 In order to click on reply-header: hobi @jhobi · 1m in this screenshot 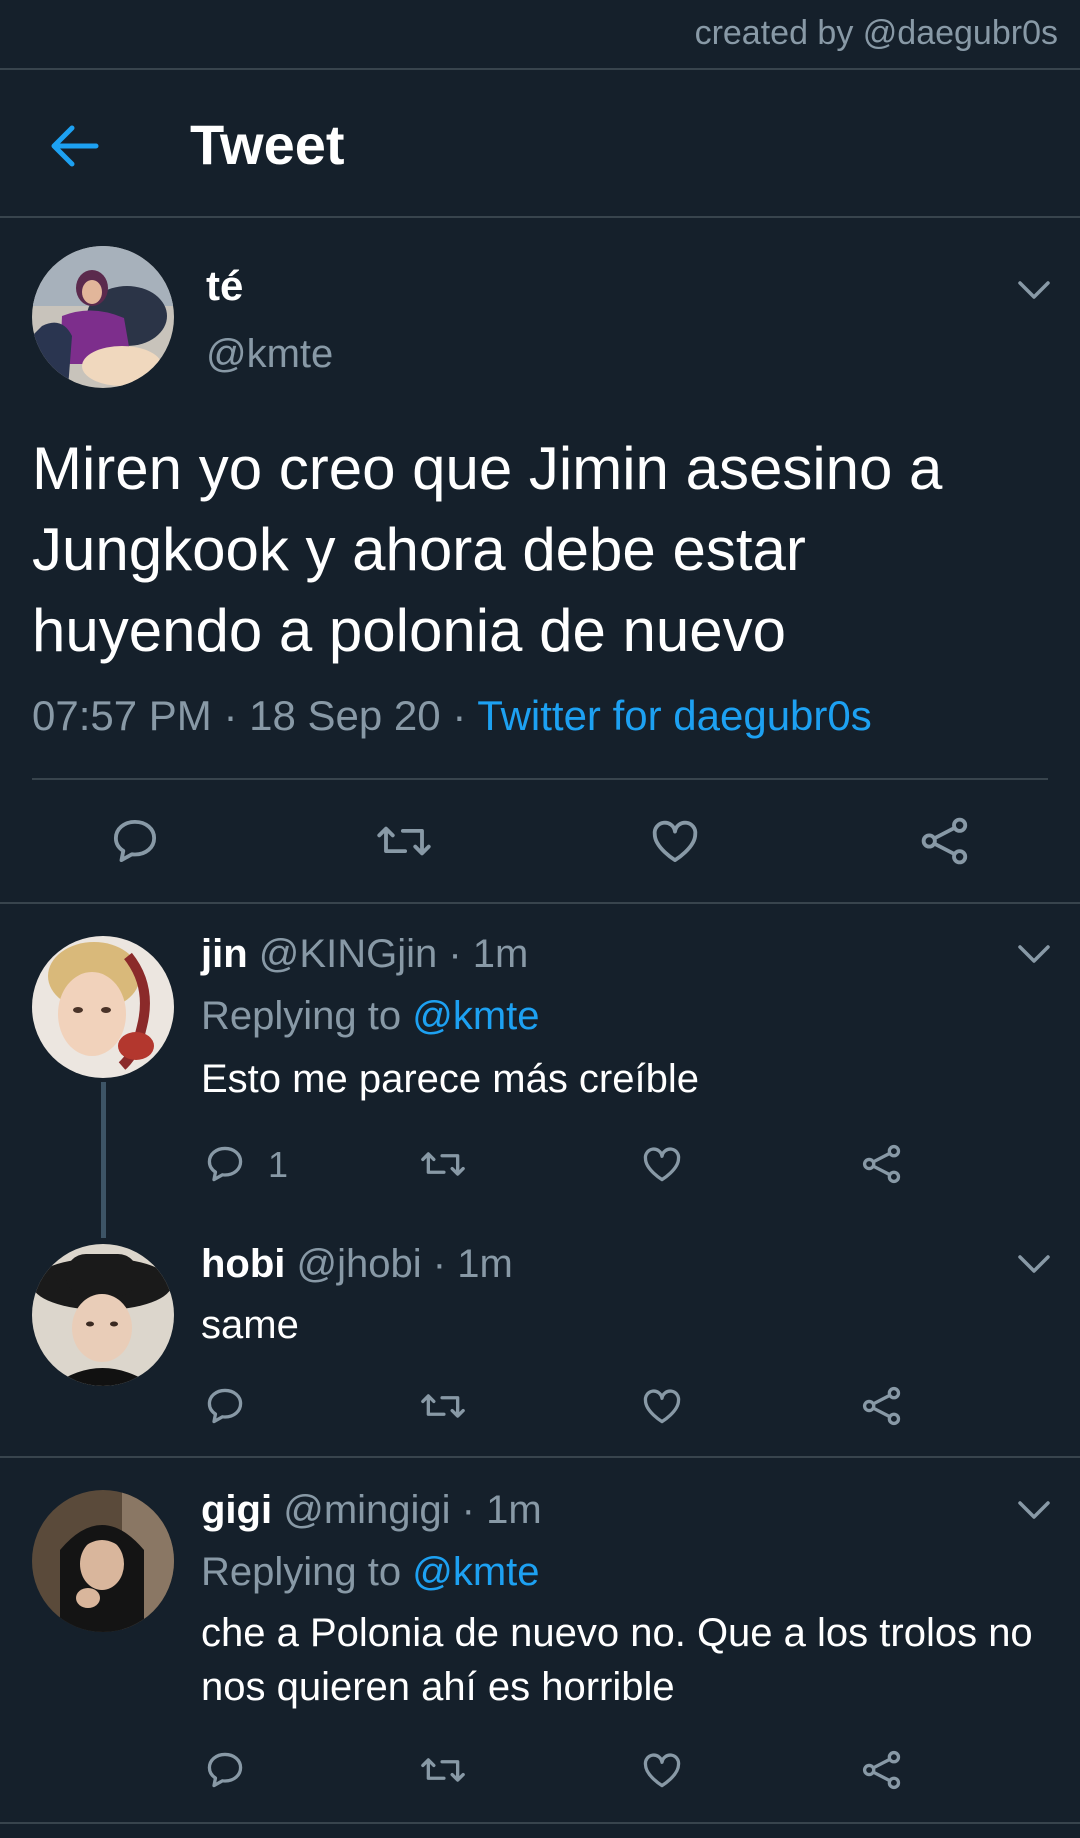, I will do `click(357, 1264)`.